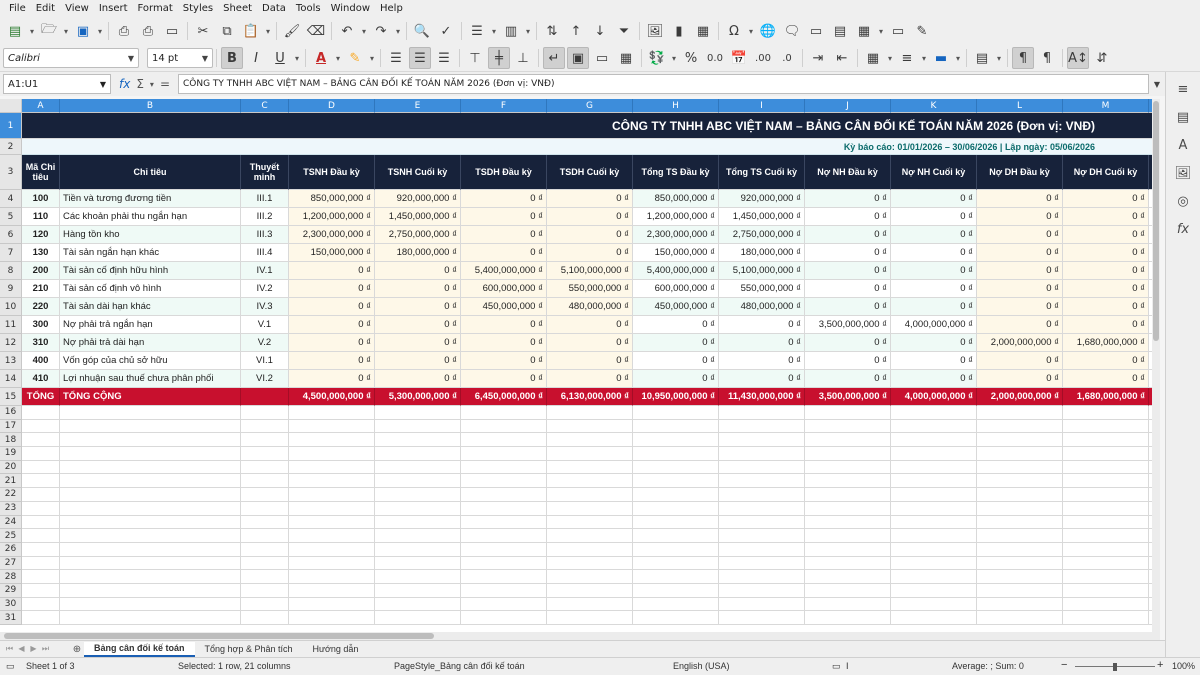 The height and width of the screenshot is (675, 1200). Describe the element at coordinates (1183, 201) in the screenshot. I see `navigator-icon: ◎` at that location.